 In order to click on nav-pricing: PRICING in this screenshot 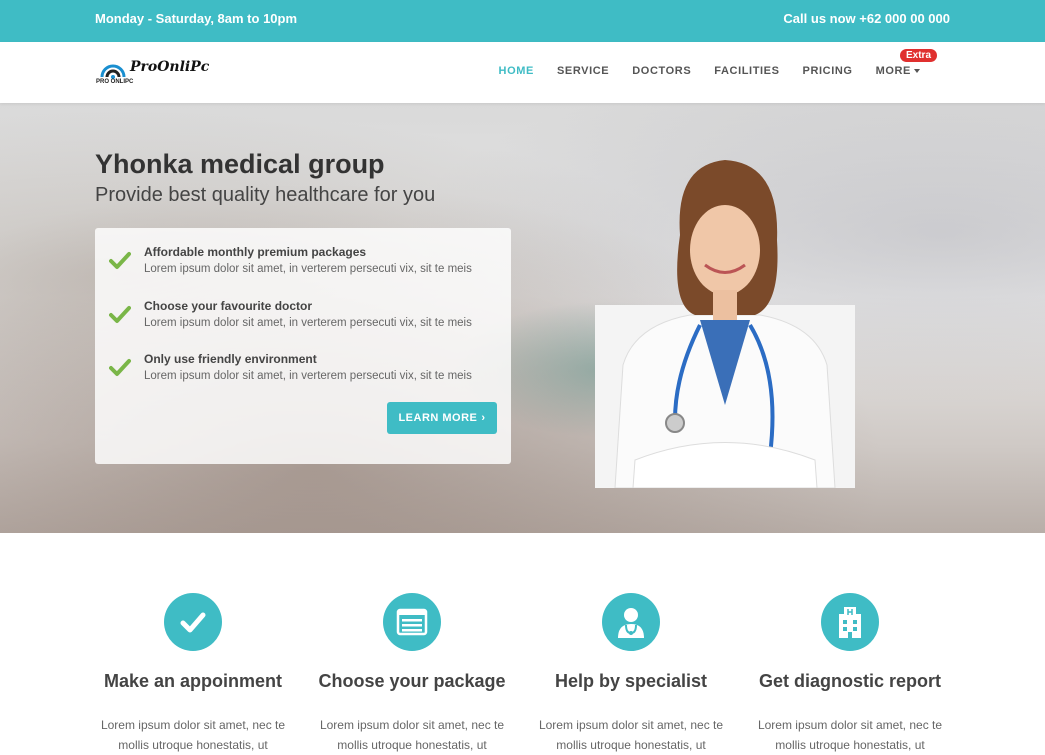, I will do `click(828, 71)`.